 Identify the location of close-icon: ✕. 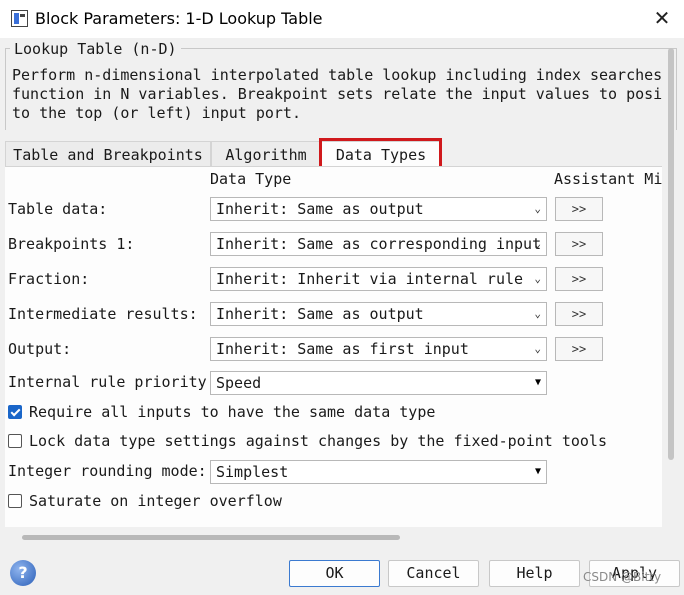
(662, 18).